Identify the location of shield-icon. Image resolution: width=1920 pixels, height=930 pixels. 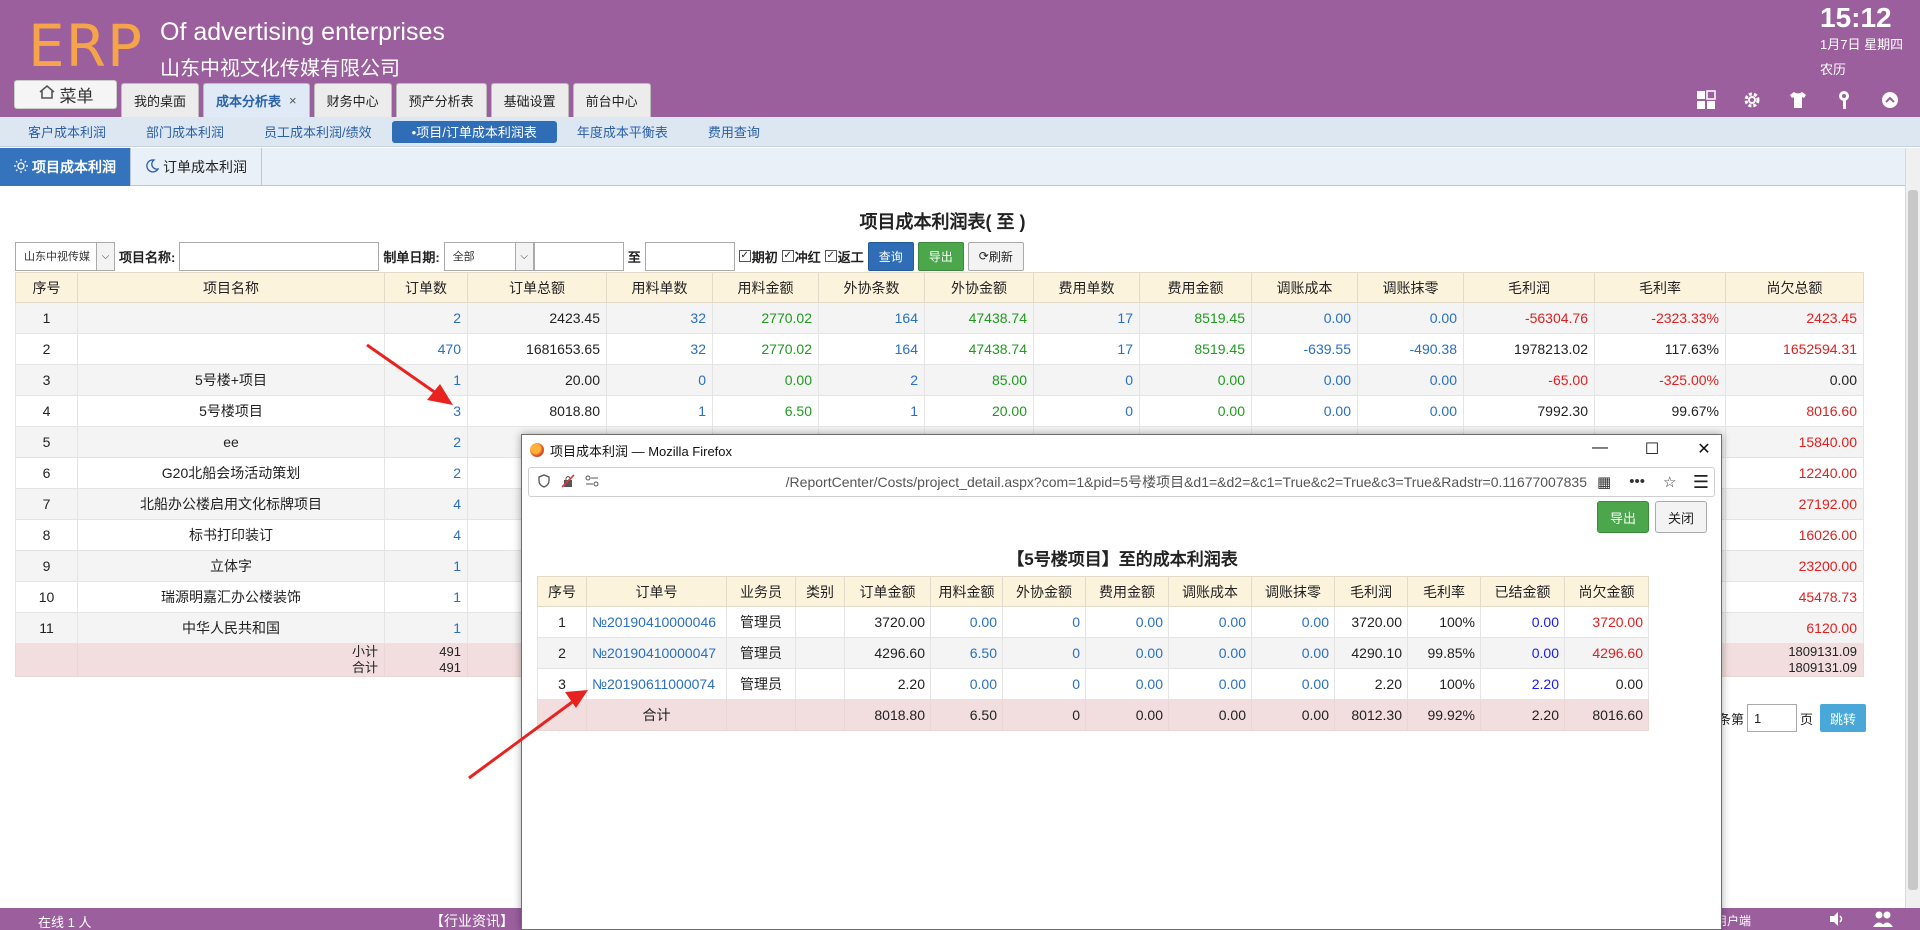
(544, 482).